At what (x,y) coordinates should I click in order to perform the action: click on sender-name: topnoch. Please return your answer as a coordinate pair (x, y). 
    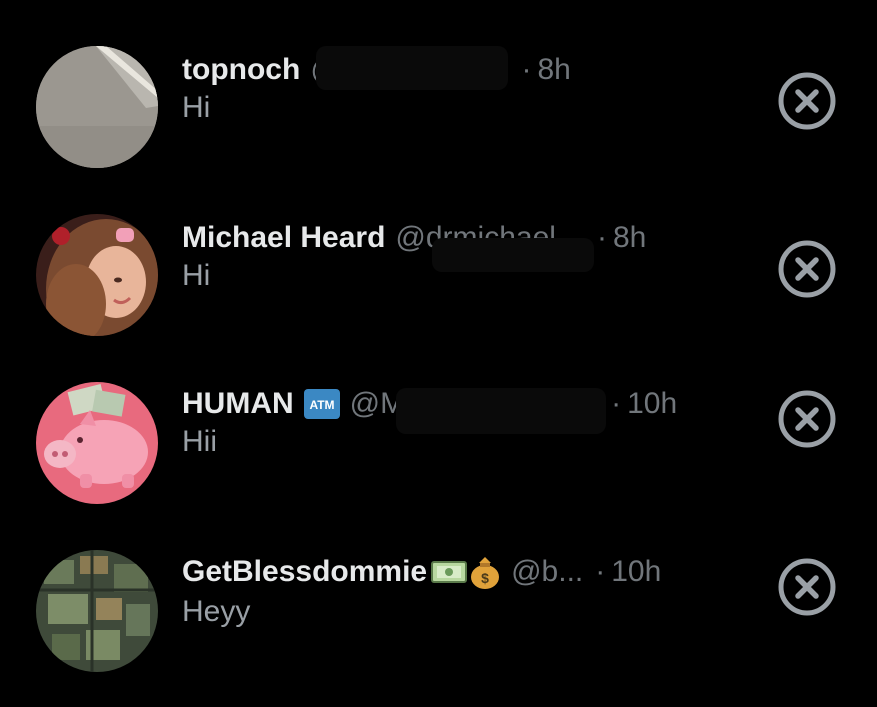
    Looking at the image, I should click on (241, 70).